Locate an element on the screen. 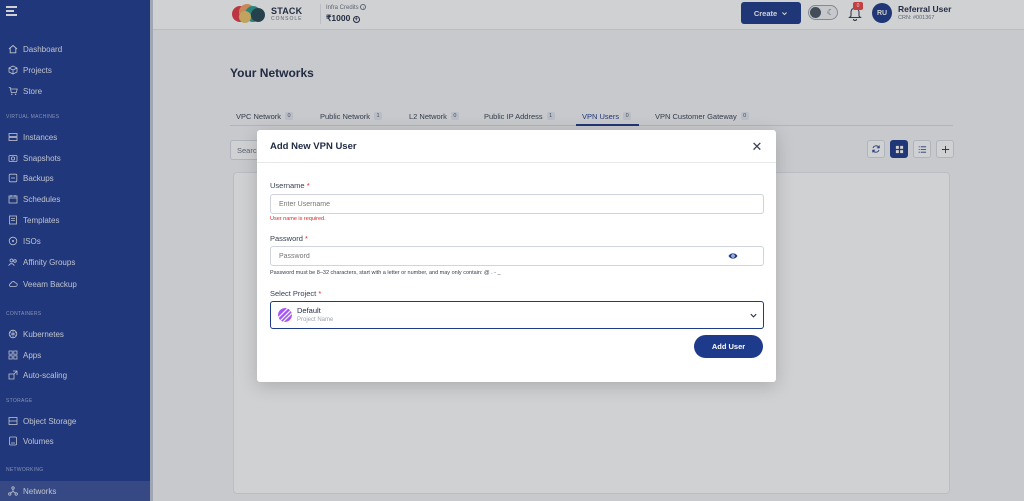 This screenshot has height=501, width=1024. project-sublabel: Project Name is located at coordinates (315, 320).